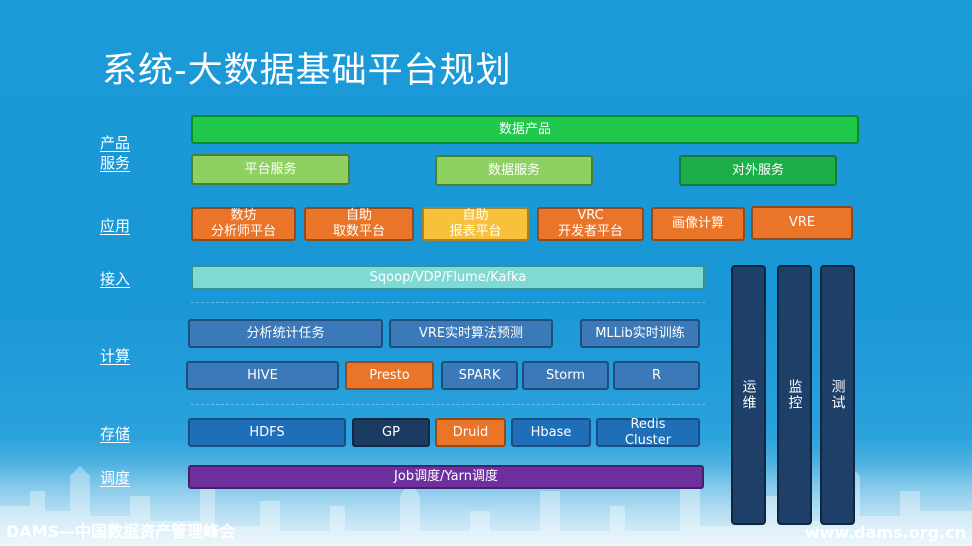 This screenshot has height=546, width=972. I want to click on ops-bar: 运维, so click(748, 395).